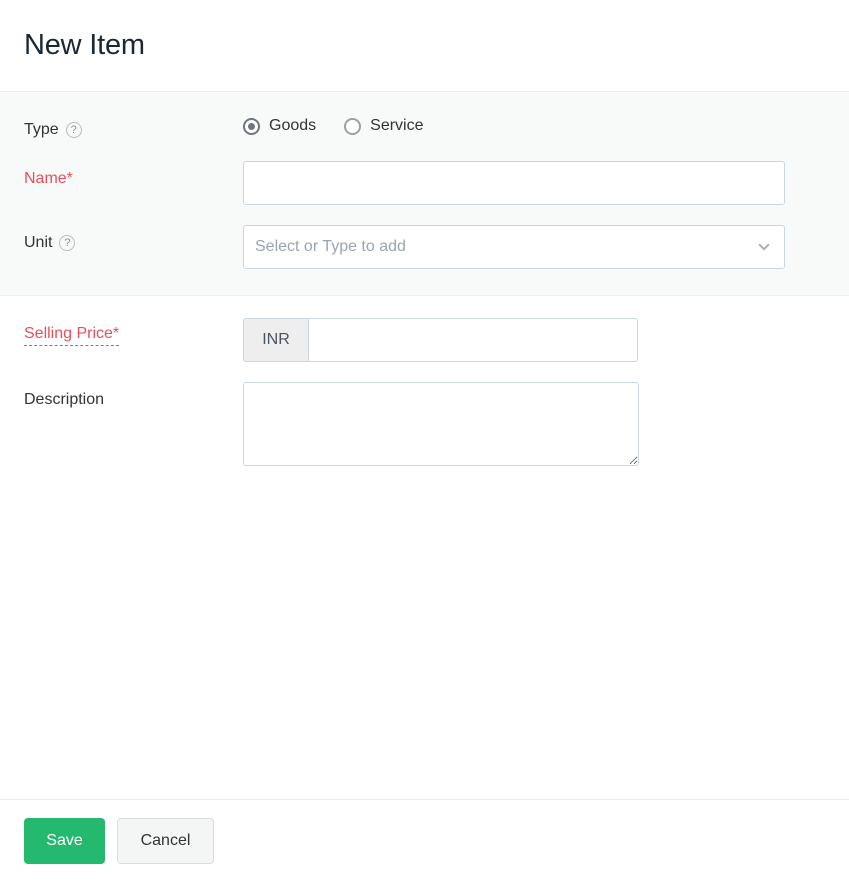 This screenshot has width=849, height=881. What do you see at coordinates (251, 126) in the screenshot?
I see `radio-mark-goods` at bounding box center [251, 126].